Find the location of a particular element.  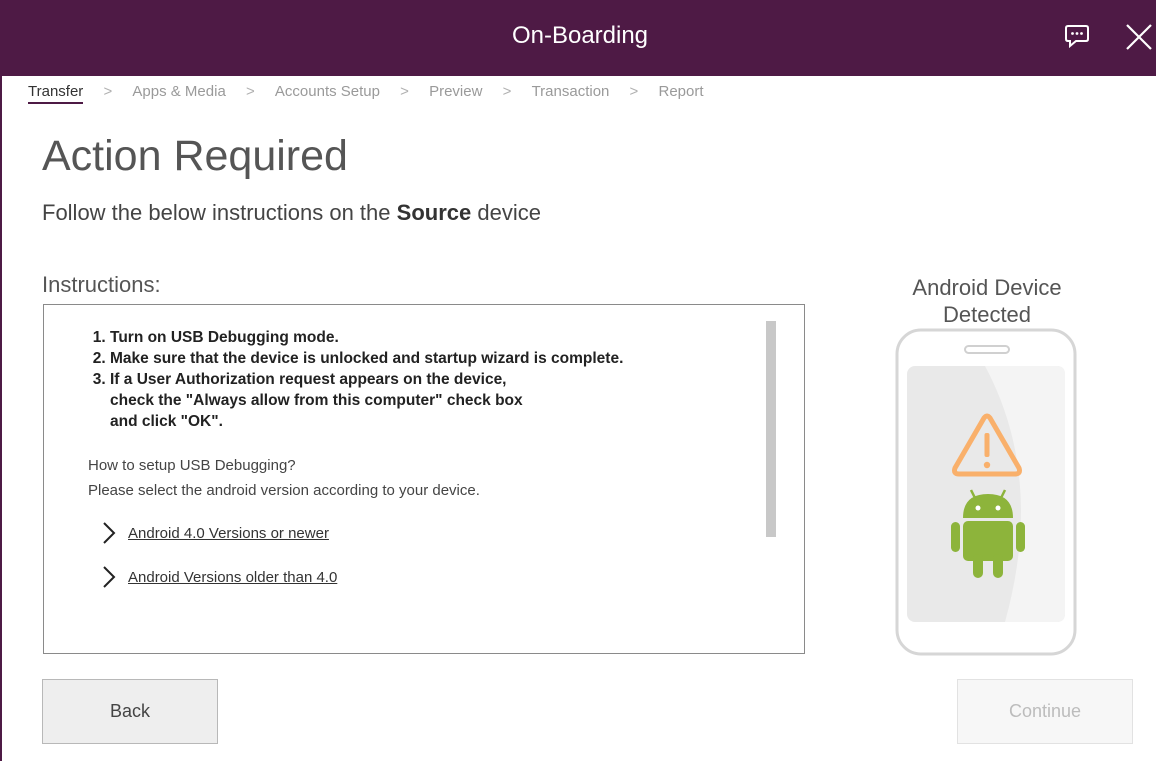

link-label: Android Versions older than 4.0 is located at coordinates (232, 577).